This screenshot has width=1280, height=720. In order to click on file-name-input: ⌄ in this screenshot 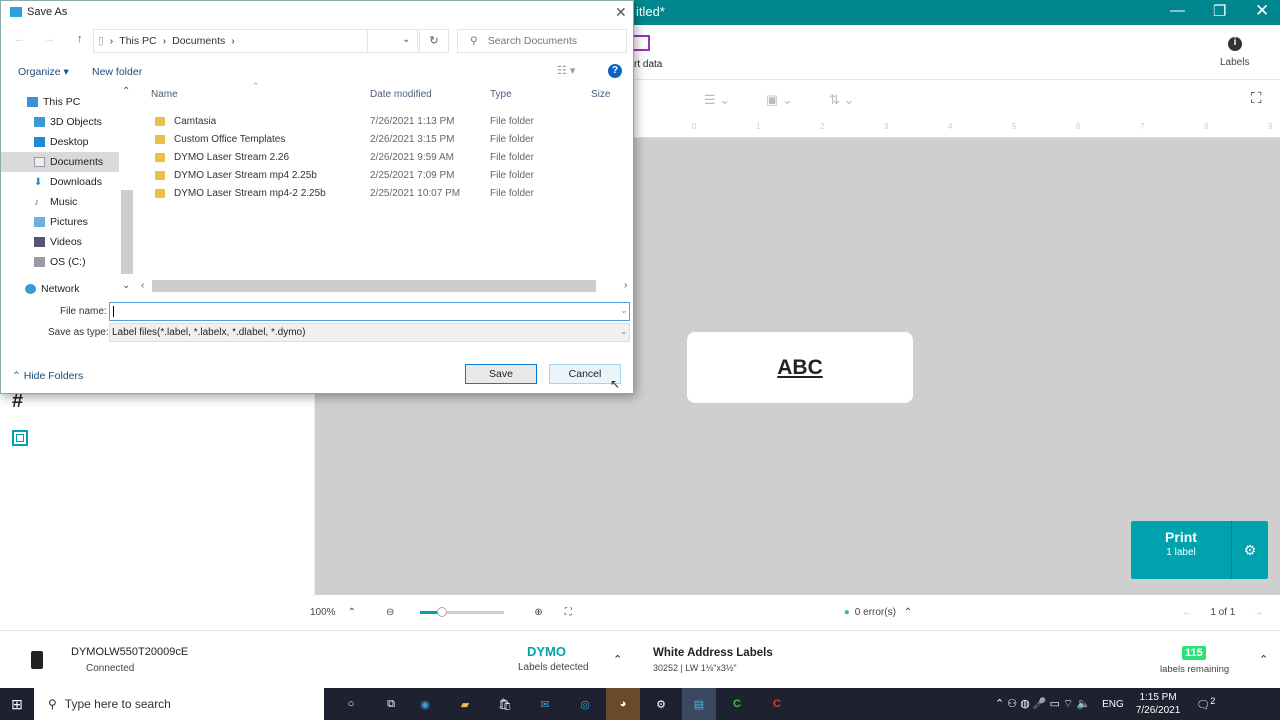, I will do `click(369, 311)`.